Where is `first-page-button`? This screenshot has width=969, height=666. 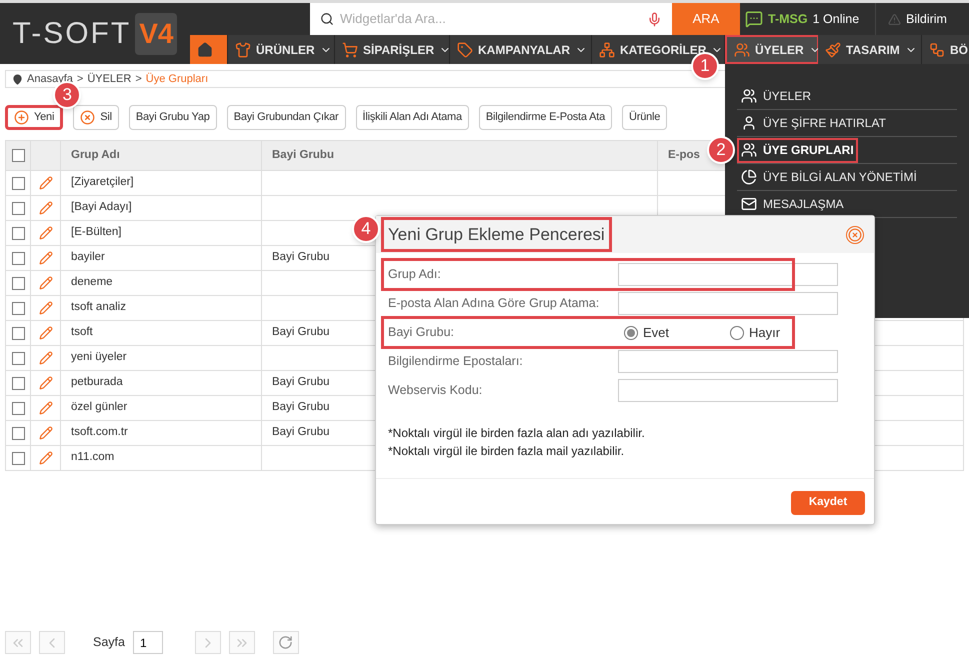
first-page-button is located at coordinates (18, 642).